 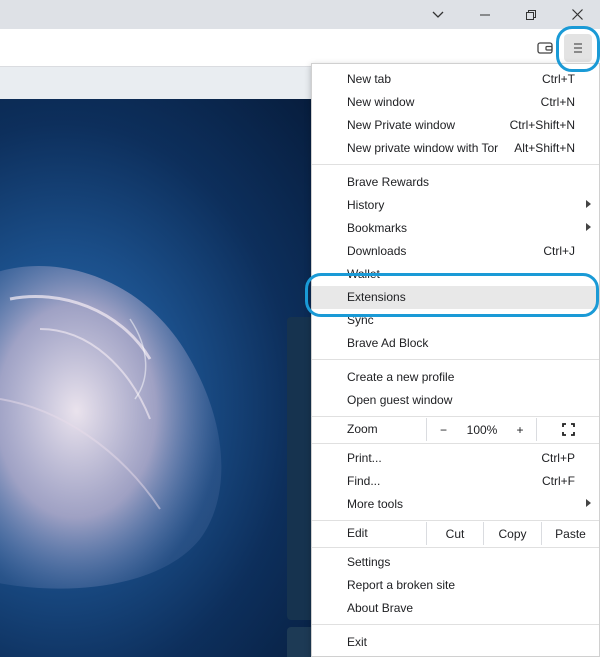 I want to click on wallet-icon, so click(x=545, y=48).